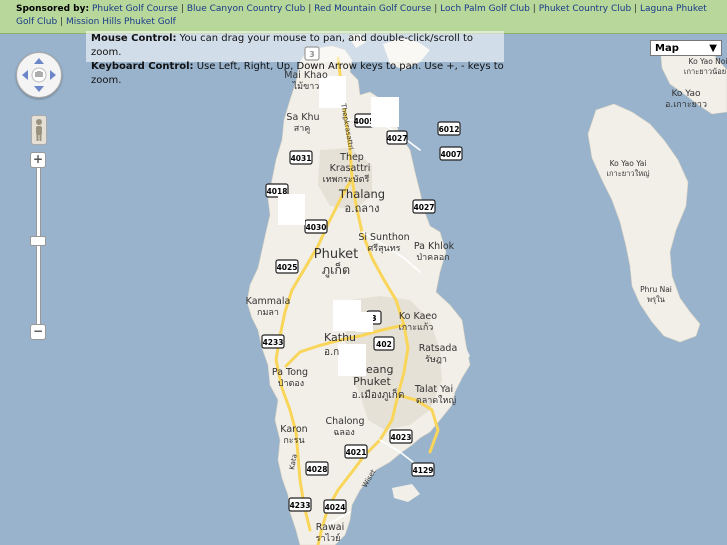 This screenshot has width=727, height=545. I want to click on svg-text: กมลา, so click(268, 313).